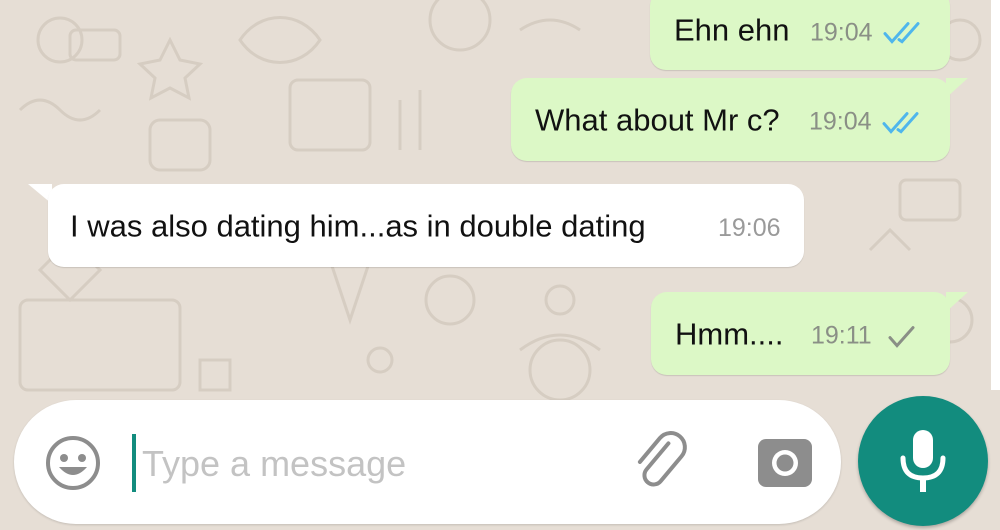  I want to click on message-text: Ehn ehn, so click(732, 30).